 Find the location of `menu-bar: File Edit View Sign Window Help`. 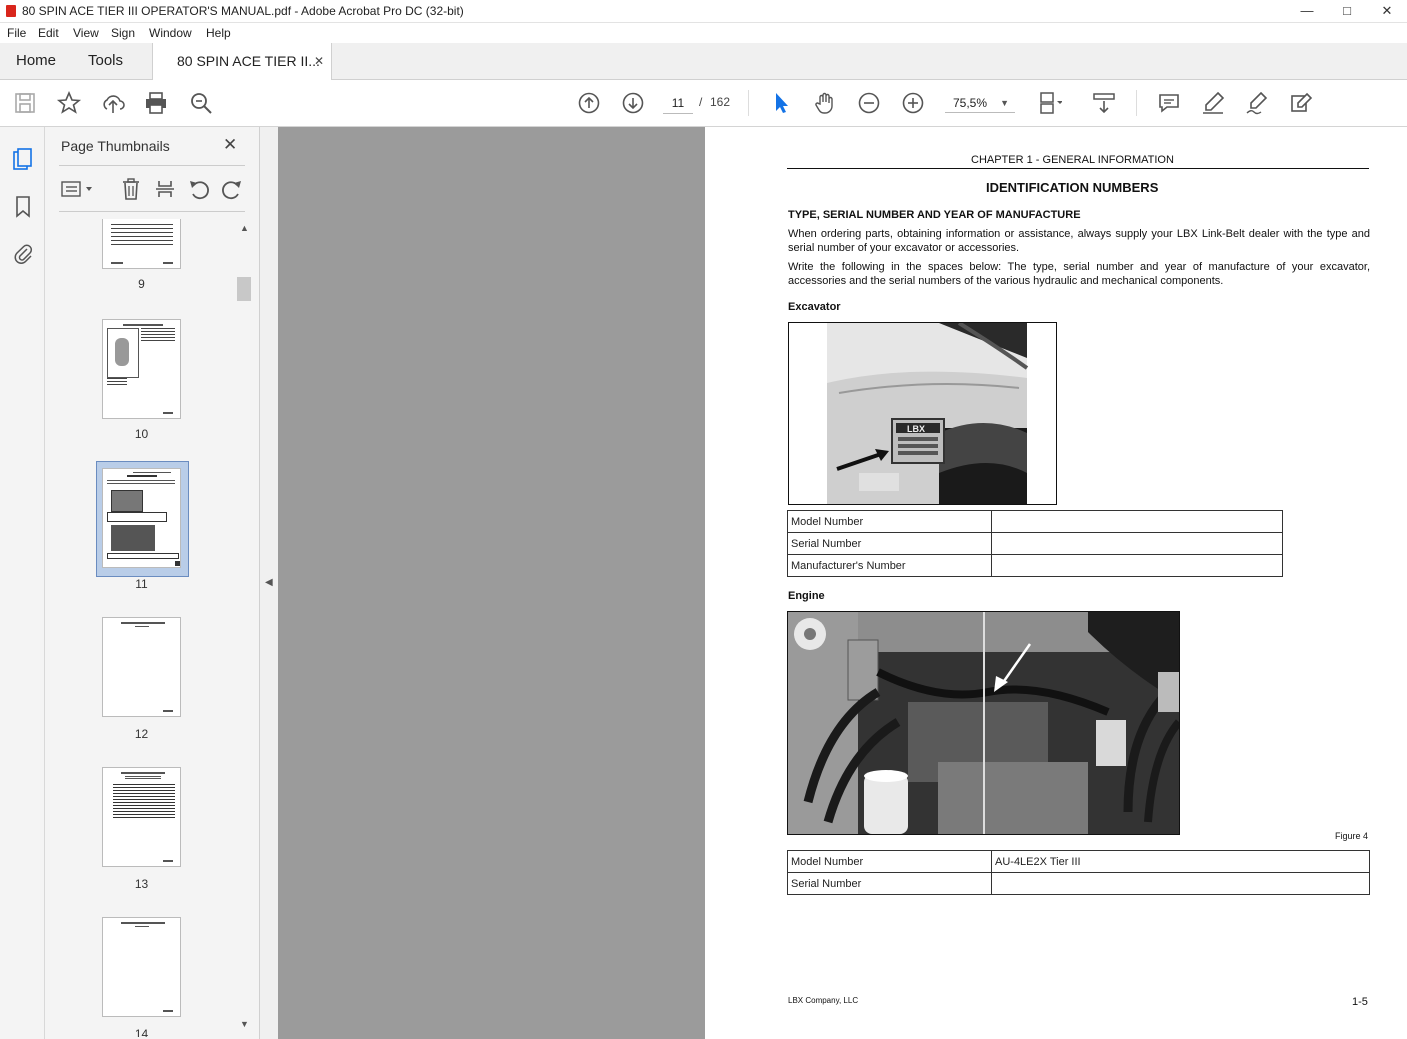

menu-bar: File Edit View Sign Window Help is located at coordinates (703, 33).